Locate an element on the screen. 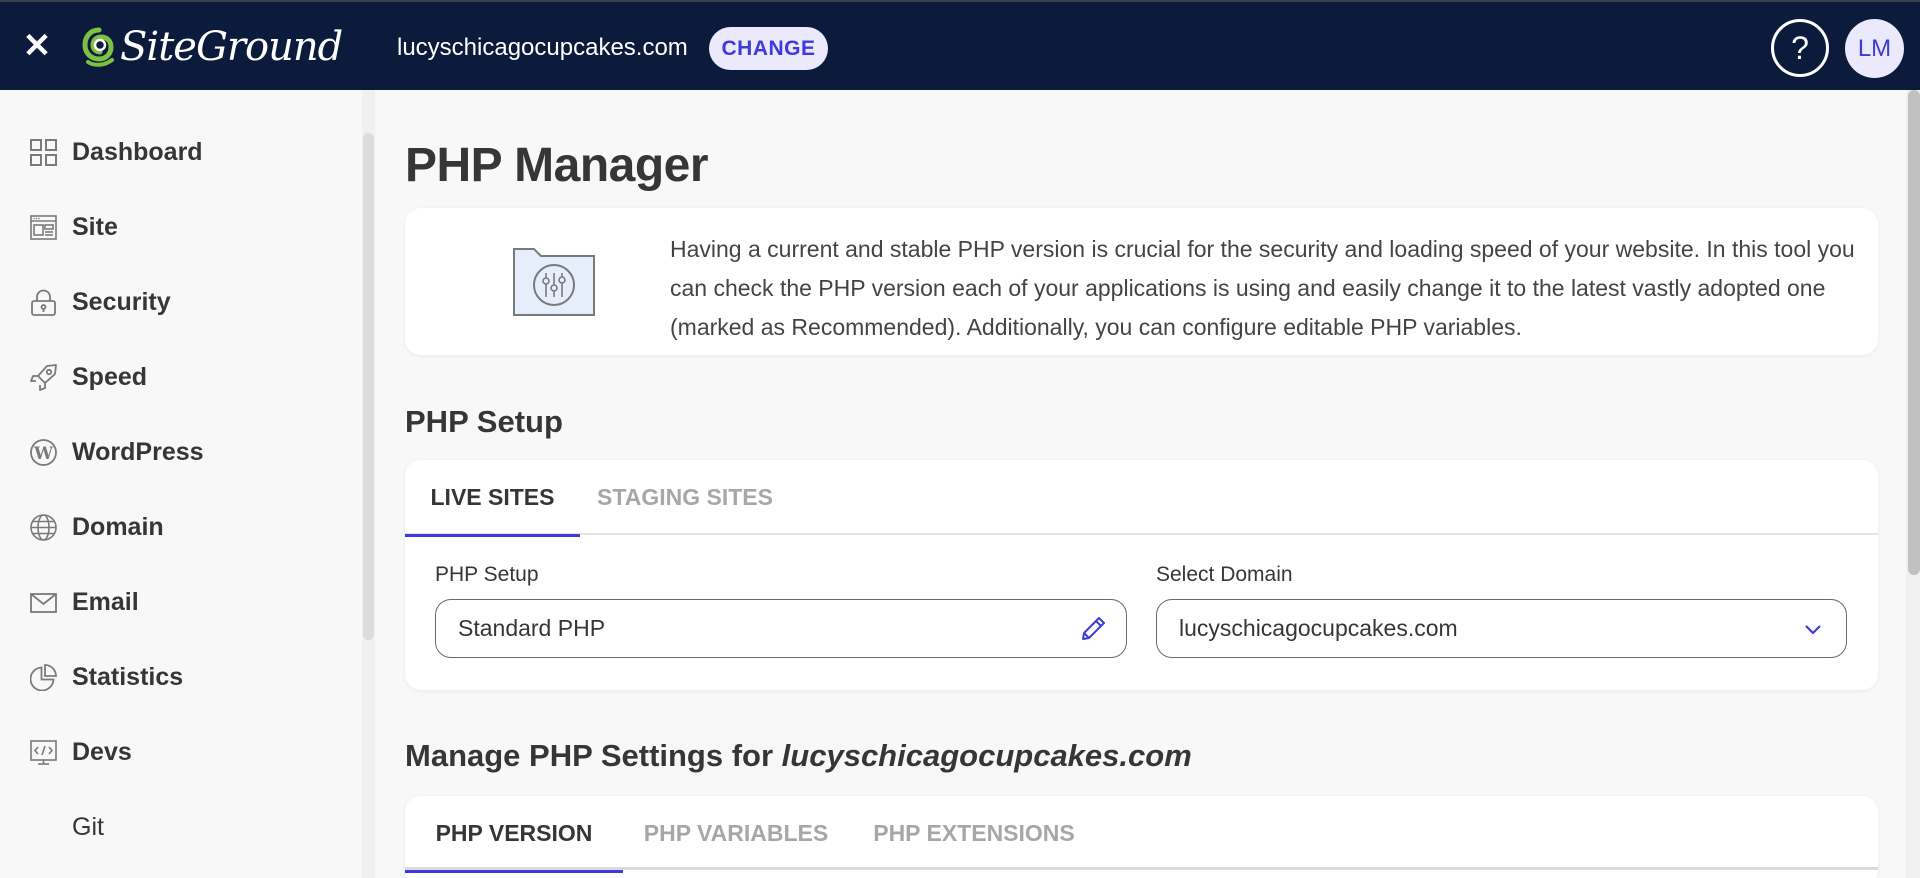  grid-icon is located at coordinates (43, 152).